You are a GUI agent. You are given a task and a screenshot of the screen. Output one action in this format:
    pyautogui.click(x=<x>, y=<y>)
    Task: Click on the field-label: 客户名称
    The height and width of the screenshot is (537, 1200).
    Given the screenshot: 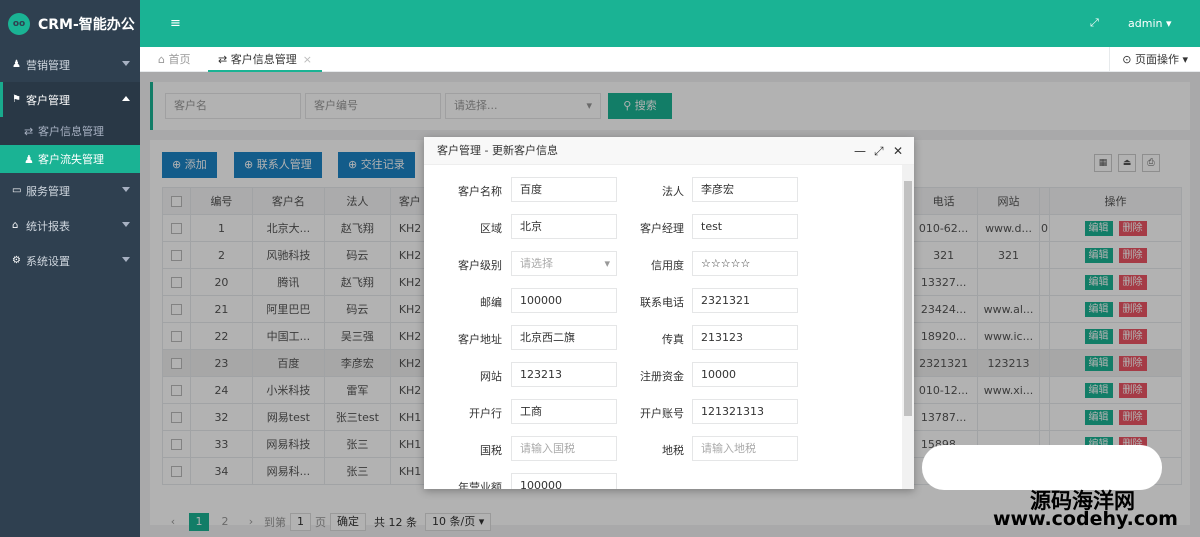 What is the action you would take?
    pyautogui.click(x=480, y=191)
    